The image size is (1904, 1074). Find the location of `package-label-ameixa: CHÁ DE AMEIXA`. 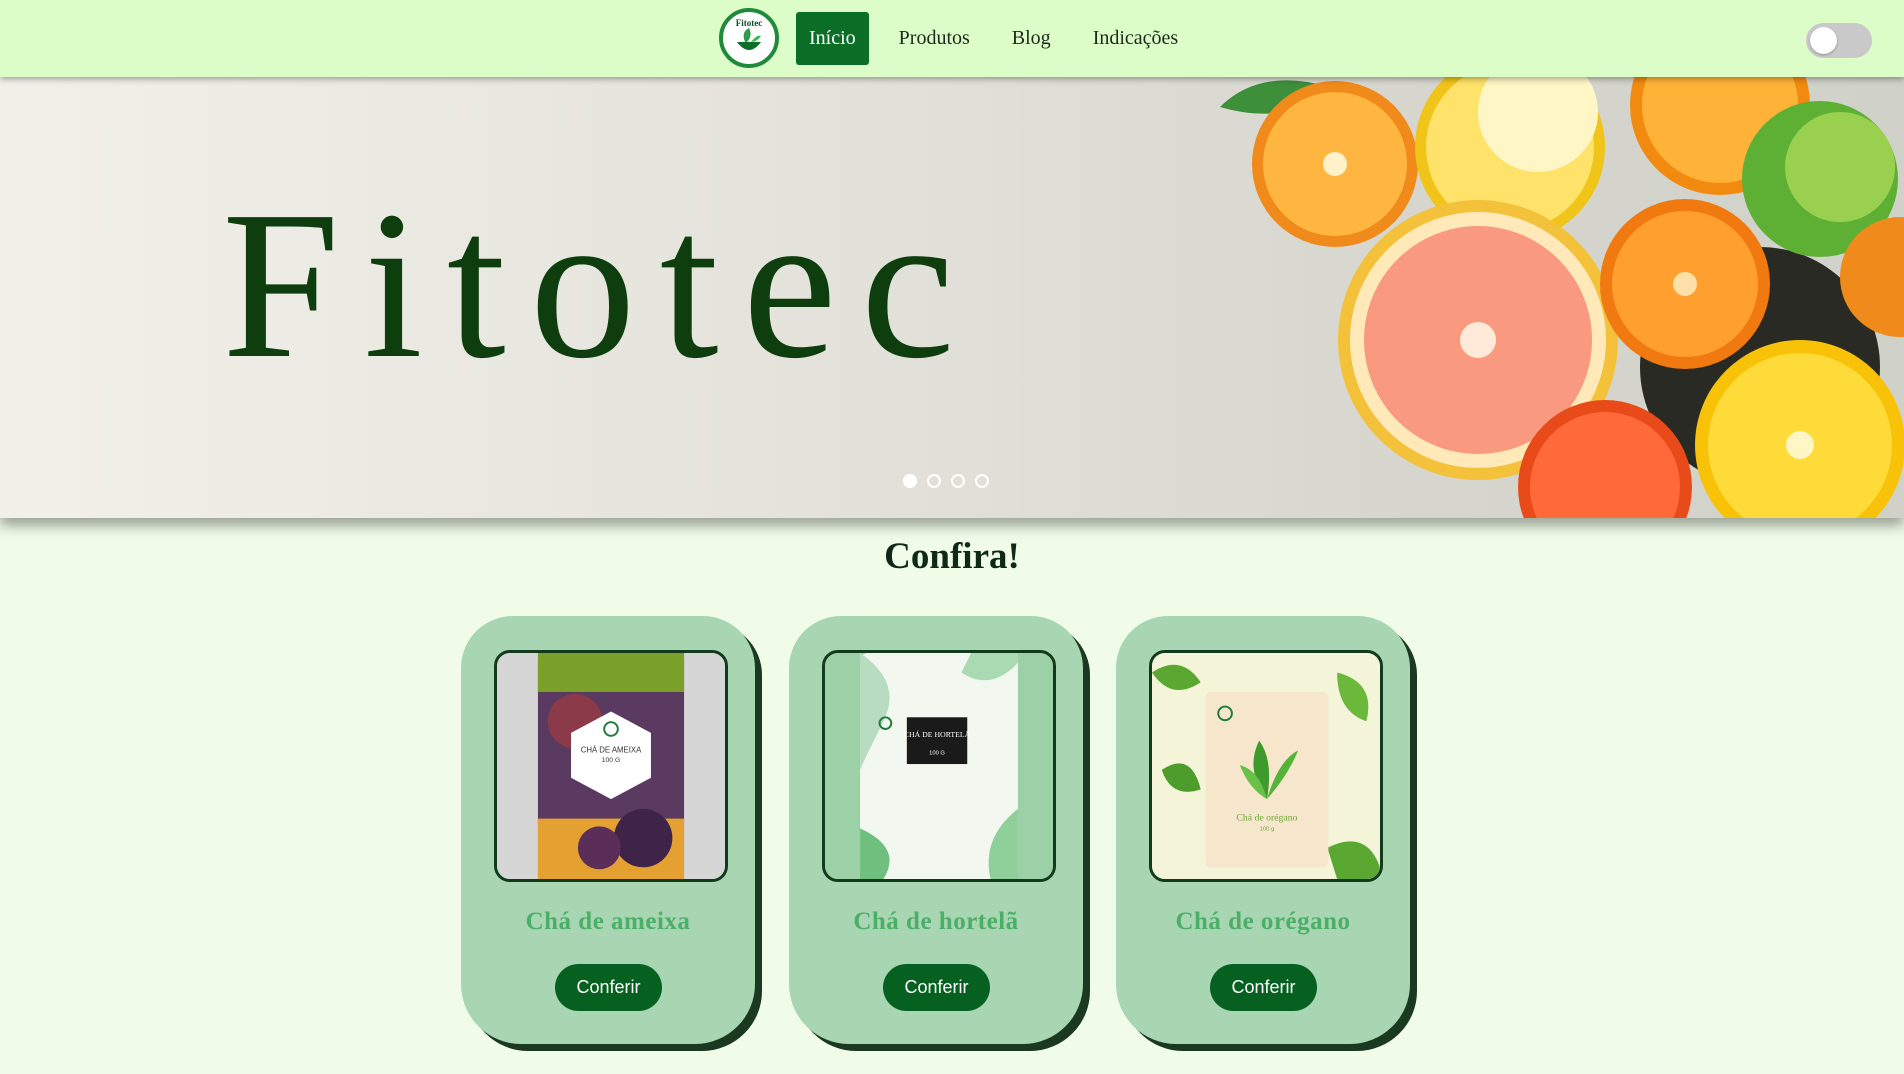

package-label-ameixa: CHÁ DE AMEIXA is located at coordinates (611, 749).